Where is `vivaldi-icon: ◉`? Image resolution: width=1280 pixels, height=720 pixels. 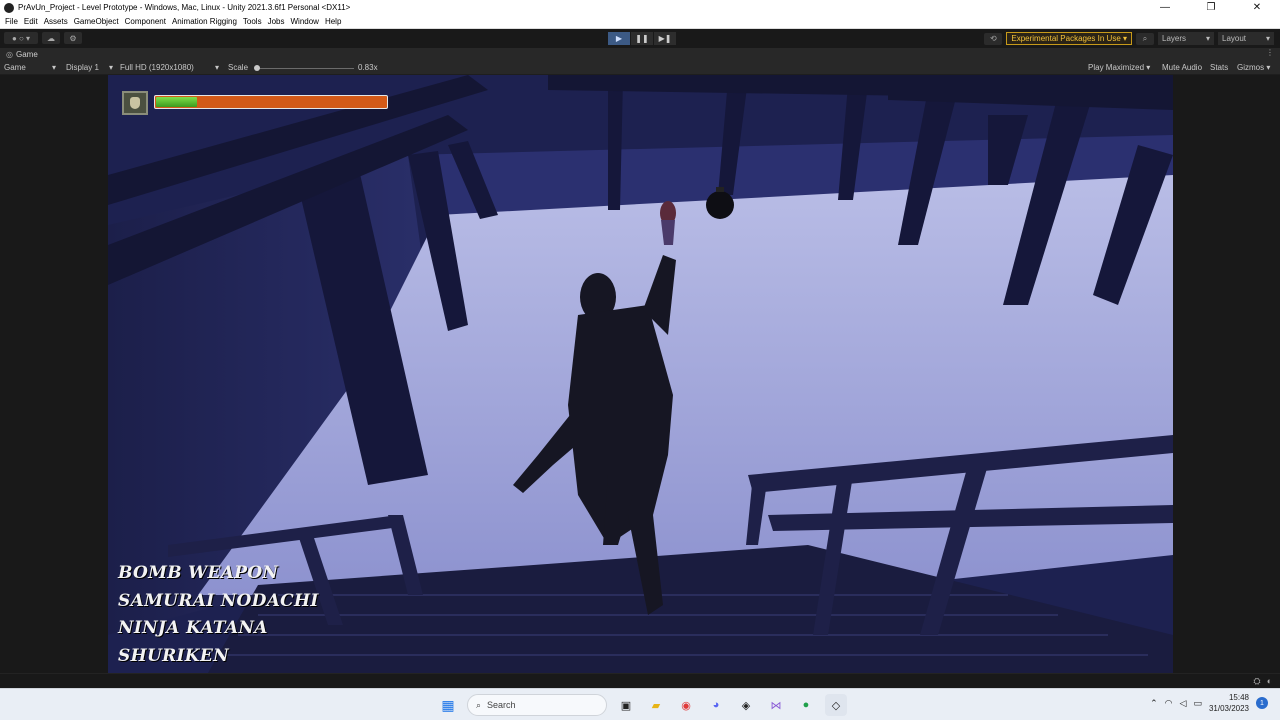 vivaldi-icon: ◉ is located at coordinates (686, 705).